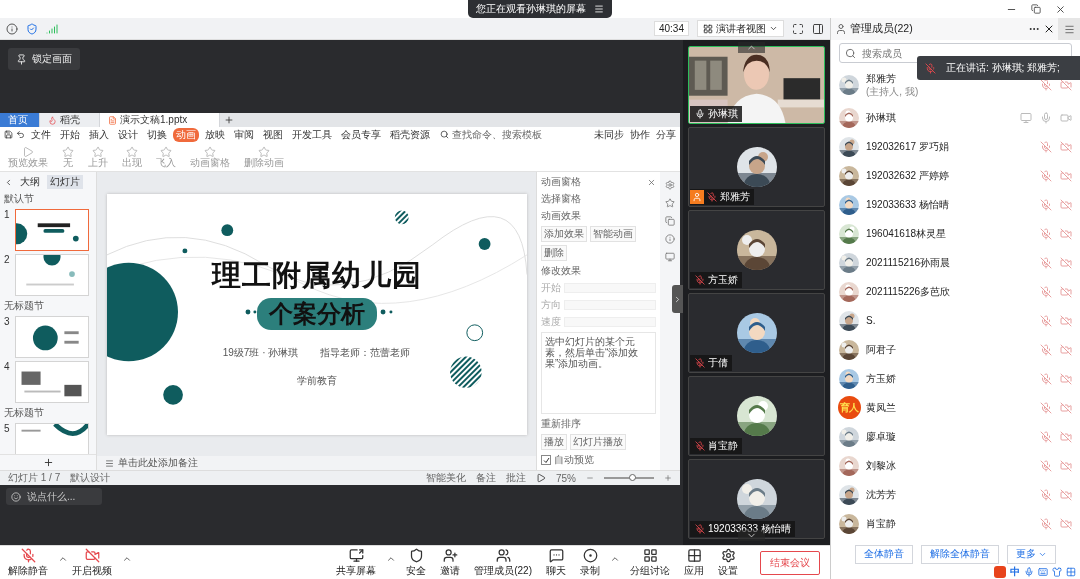 Image resolution: width=1080 pixels, height=579 pixels. I want to click on notes-button: 备注, so click(486, 478).